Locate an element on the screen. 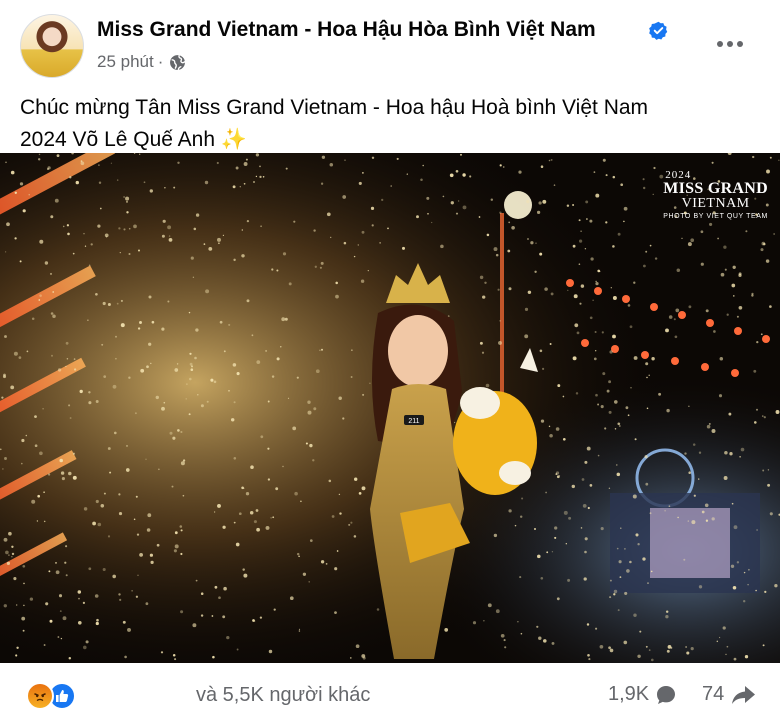  comment-count: 1,9K is located at coordinates (642, 694).